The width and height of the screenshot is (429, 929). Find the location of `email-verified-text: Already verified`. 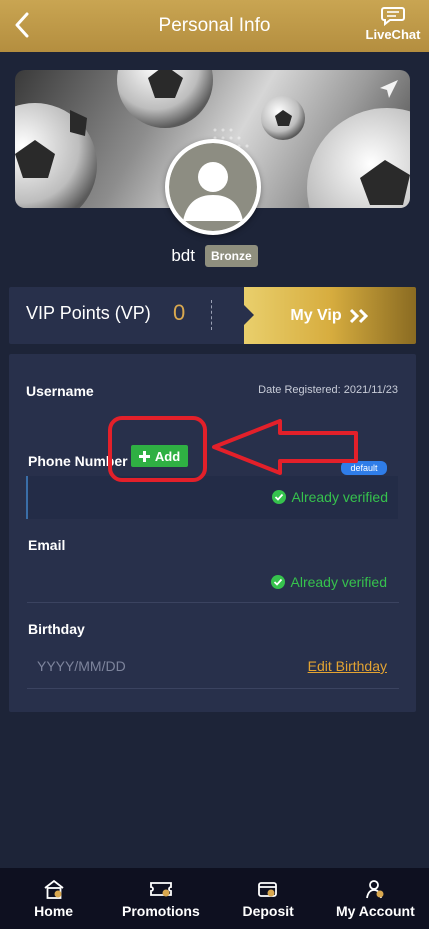

email-verified-text: Already verified is located at coordinates (339, 582).